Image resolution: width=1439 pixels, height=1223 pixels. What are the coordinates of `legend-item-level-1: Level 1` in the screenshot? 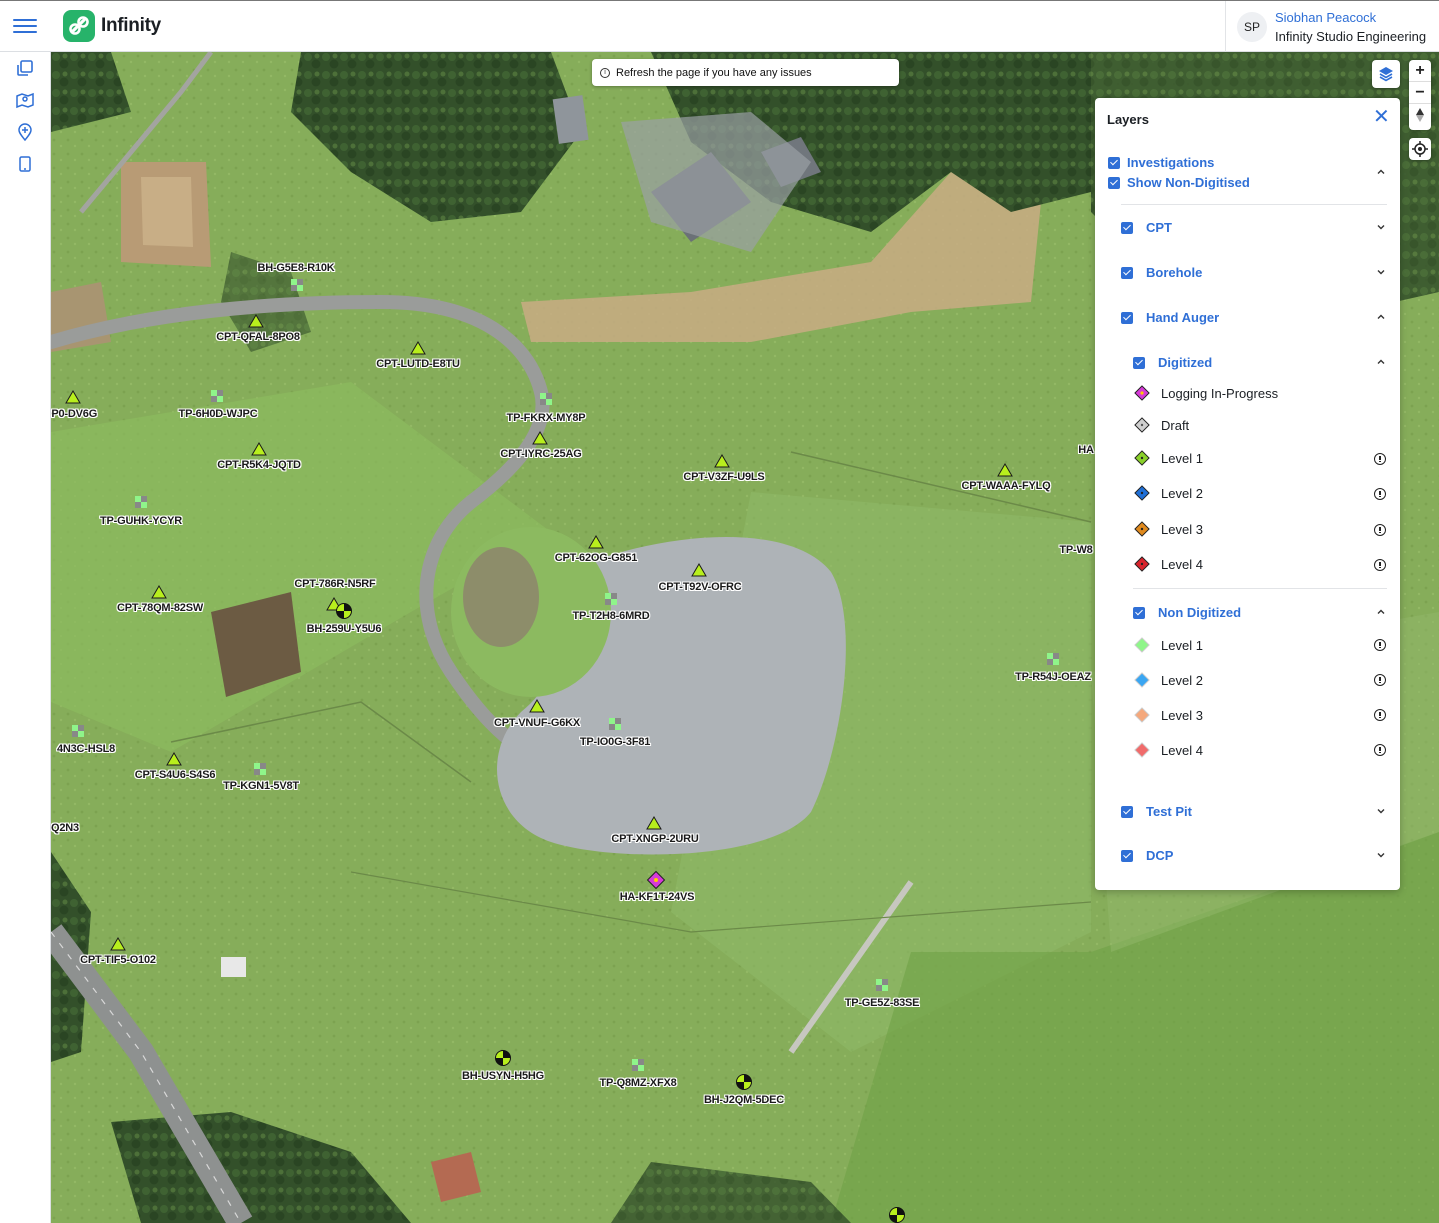 It's located at (1168, 458).